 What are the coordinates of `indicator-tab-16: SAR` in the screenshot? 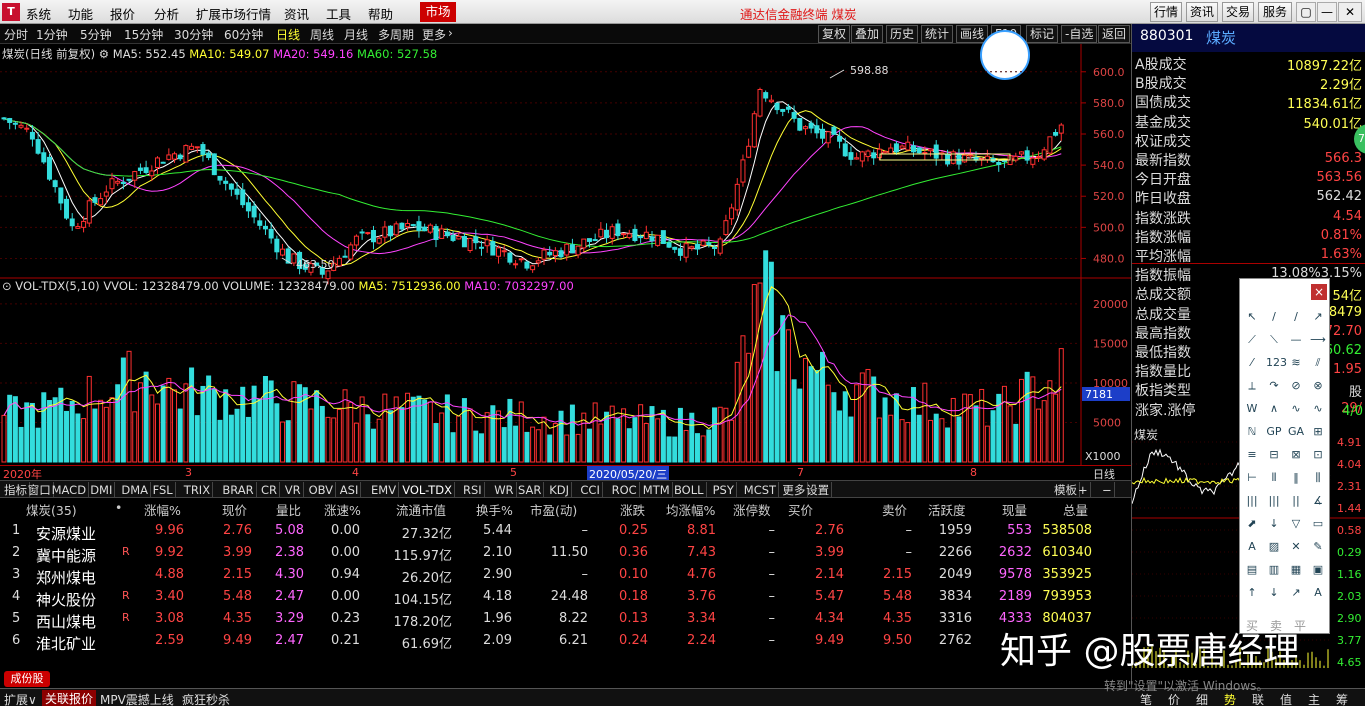 It's located at (530, 490).